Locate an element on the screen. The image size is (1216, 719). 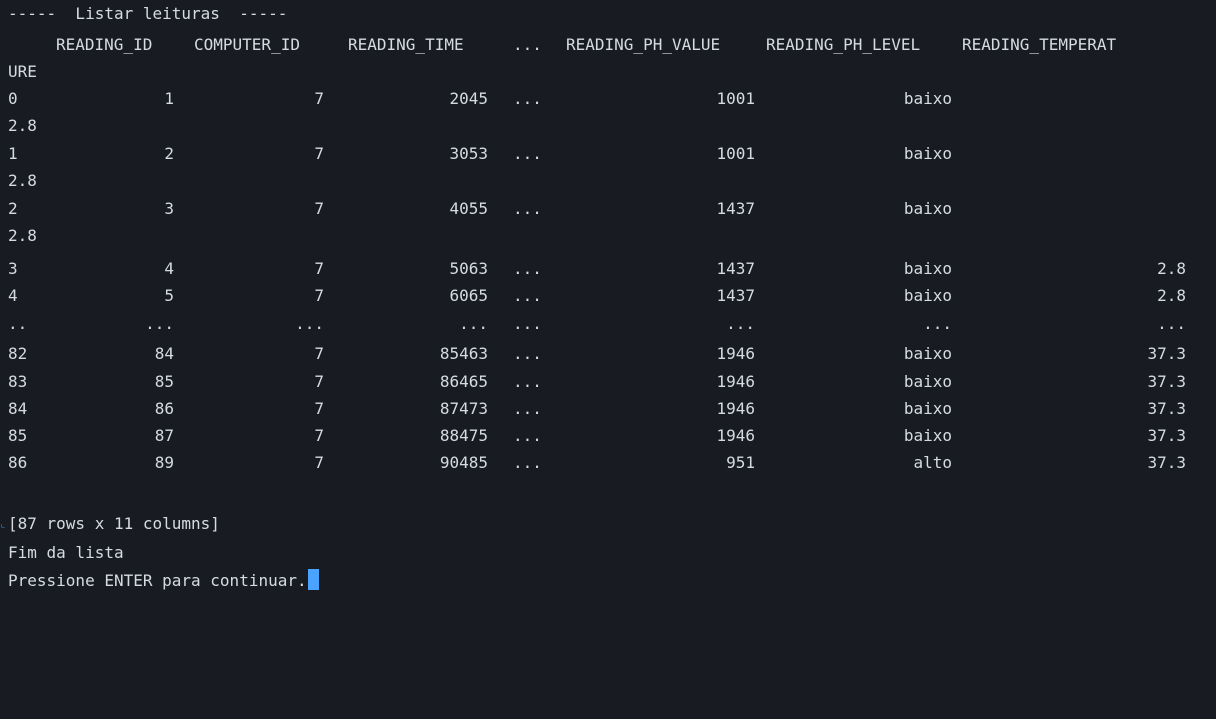
row-reading-time: 85463 is located at coordinates (463, 353).